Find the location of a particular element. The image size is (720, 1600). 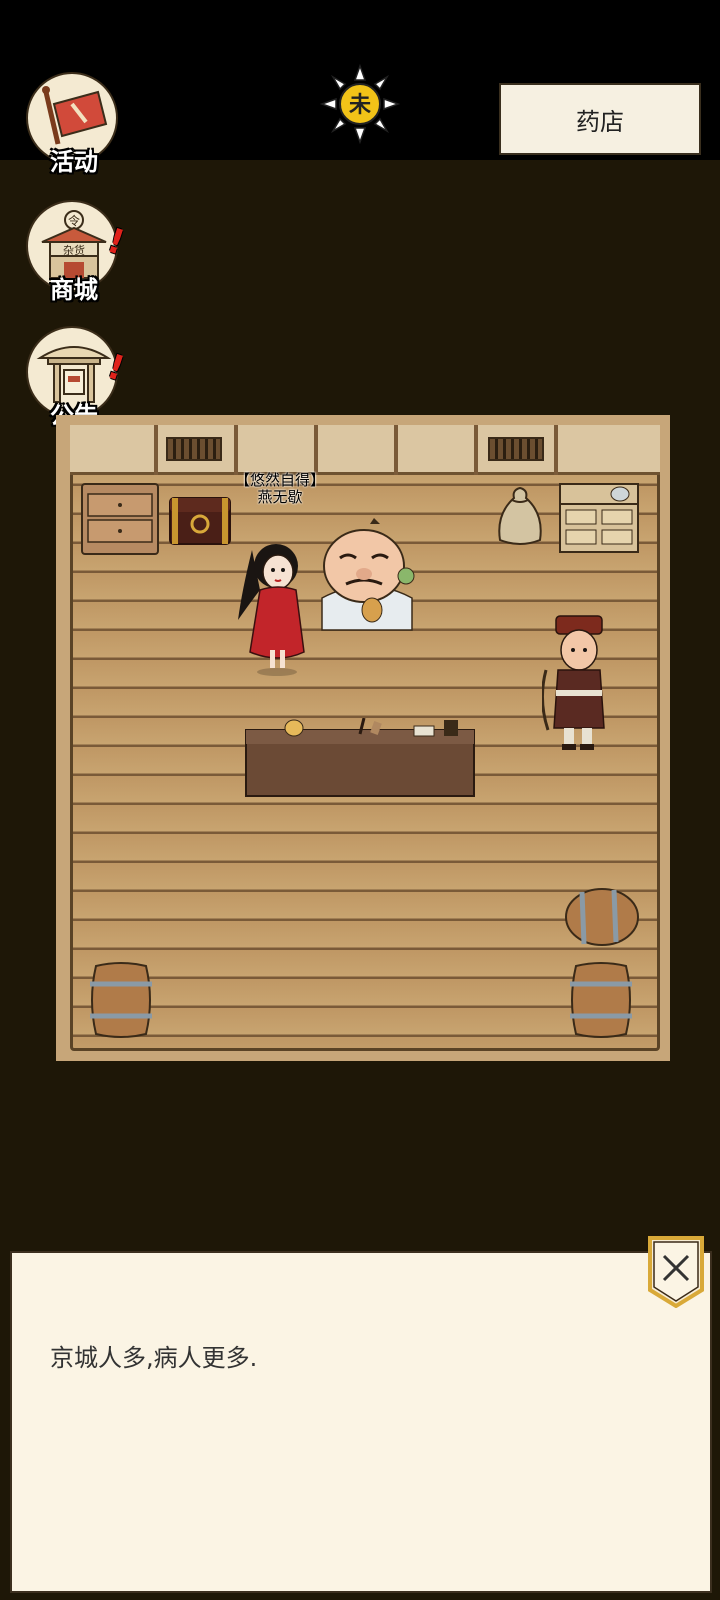

location-label: 药店 is located at coordinates (600, 121).